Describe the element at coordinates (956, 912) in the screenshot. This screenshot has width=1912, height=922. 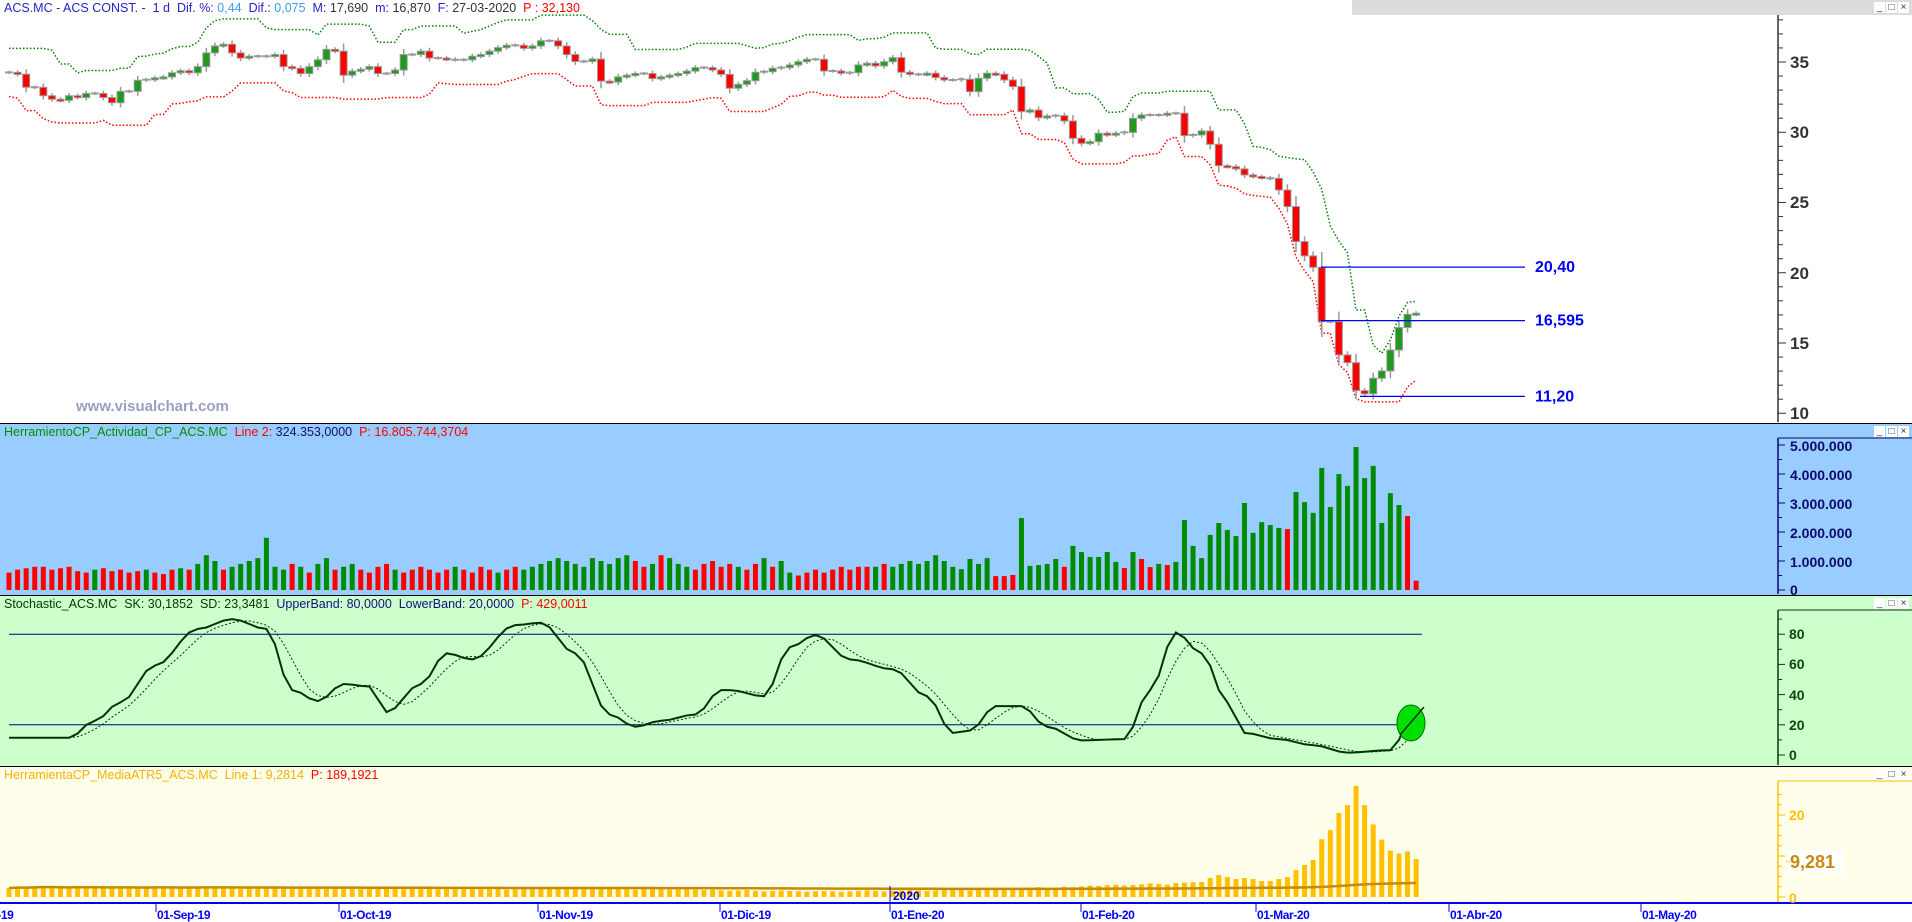
I see `time-axis` at that location.